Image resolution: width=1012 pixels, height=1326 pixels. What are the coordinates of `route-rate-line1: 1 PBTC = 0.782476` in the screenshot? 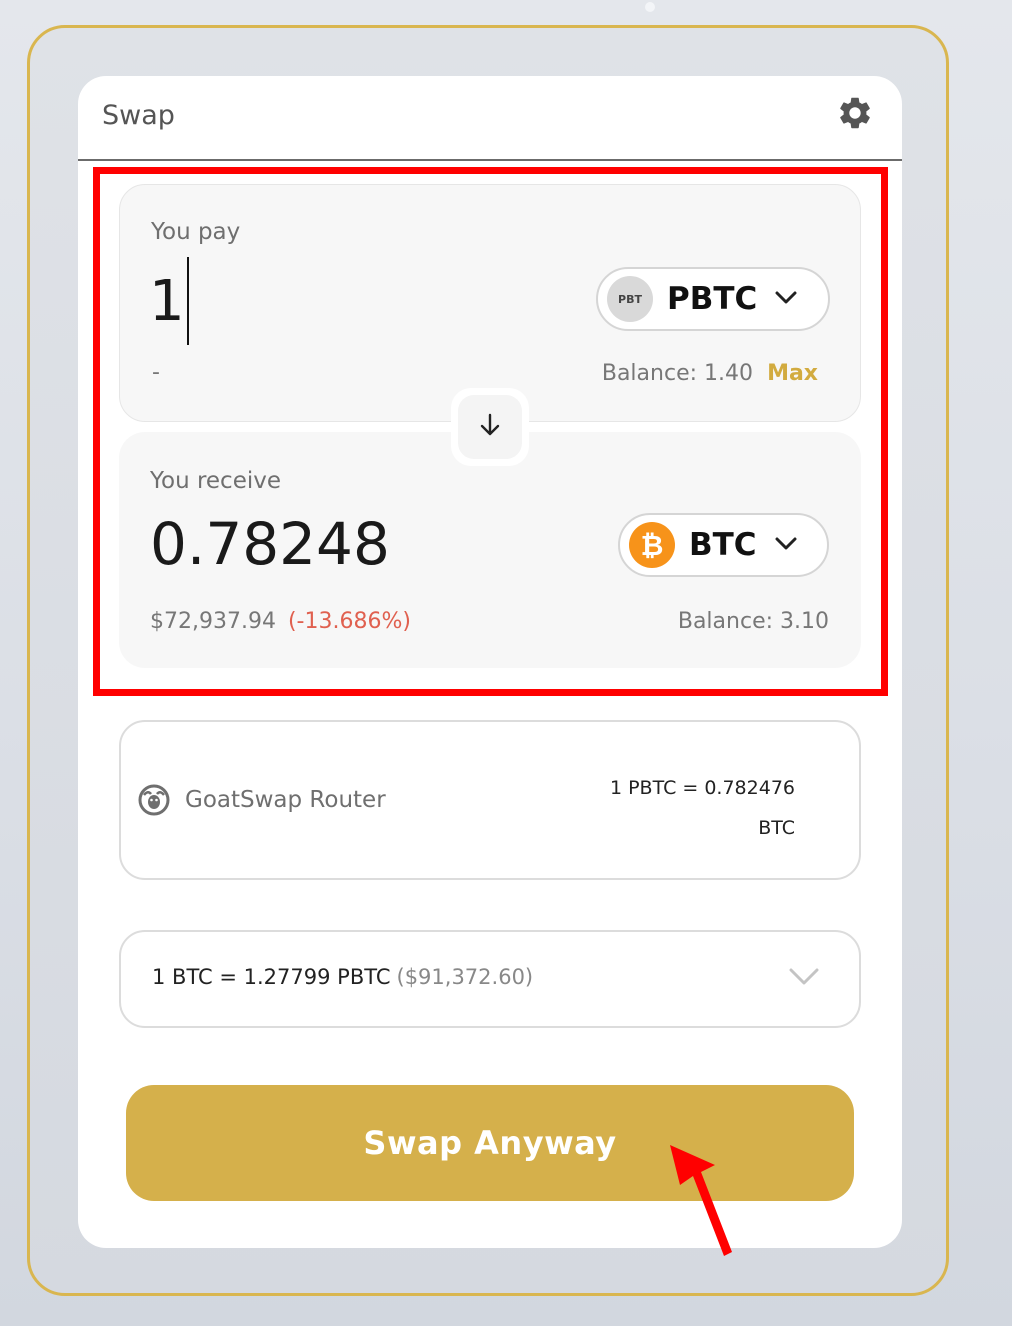 It's located at (702, 788).